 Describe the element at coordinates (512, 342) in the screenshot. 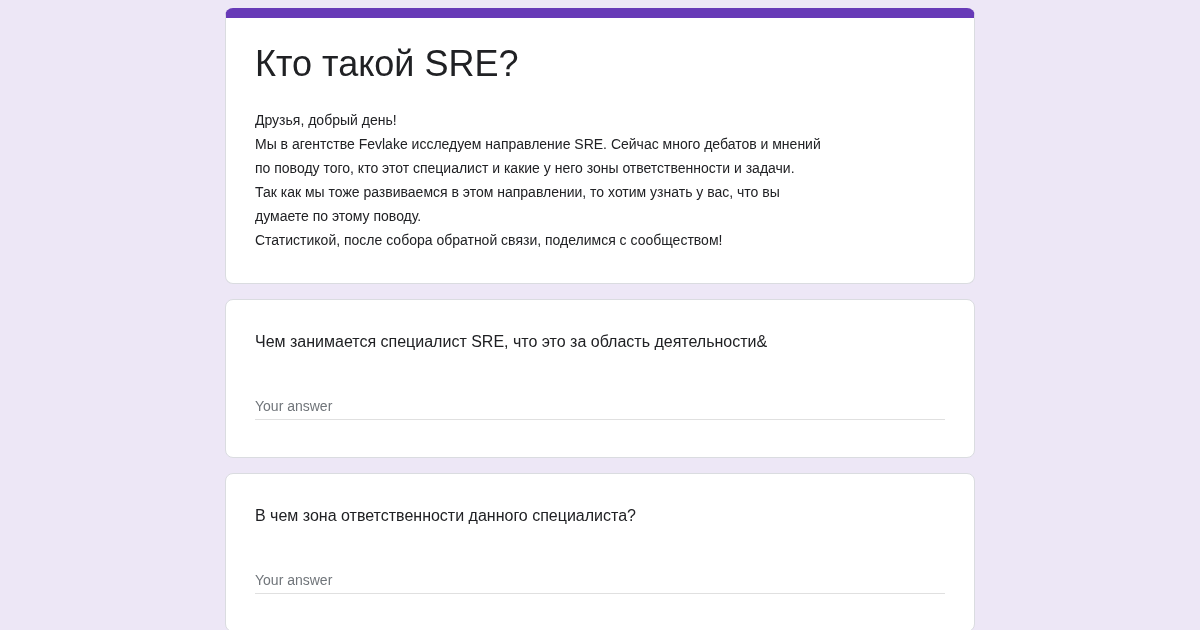

I see `question-title: Чем занимается специалист SRE, что это за область деятельности&` at that location.